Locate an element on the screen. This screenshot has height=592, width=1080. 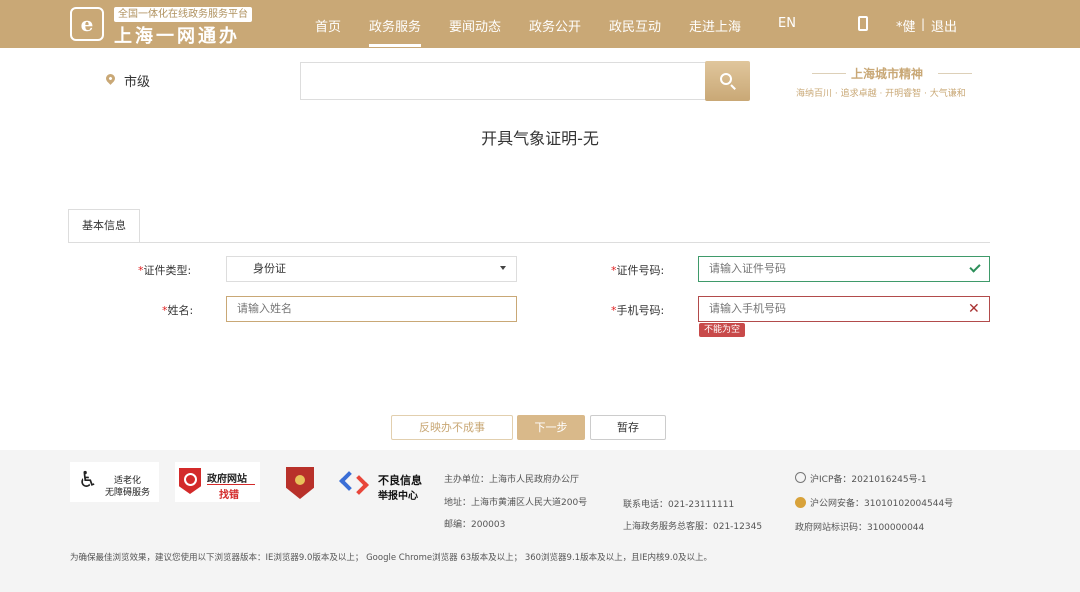
id-type-label: *证件类型: is located at coordinates (164, 270).